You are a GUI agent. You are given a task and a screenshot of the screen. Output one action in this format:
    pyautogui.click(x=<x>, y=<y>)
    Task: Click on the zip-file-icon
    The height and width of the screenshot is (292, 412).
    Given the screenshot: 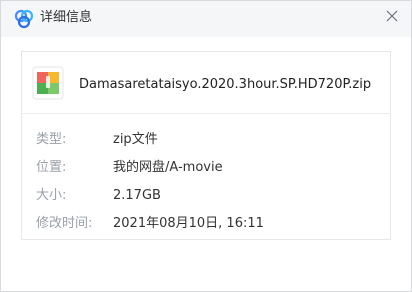 What is the action you would take?
    pyautogui.click(x=48, y=83)
    